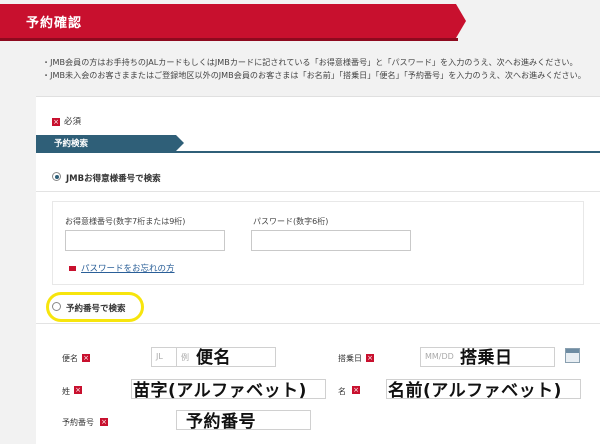  Describe the element at coordinates (54, 23) in the screenshot. I see `page-title: 予約確認` at that location.